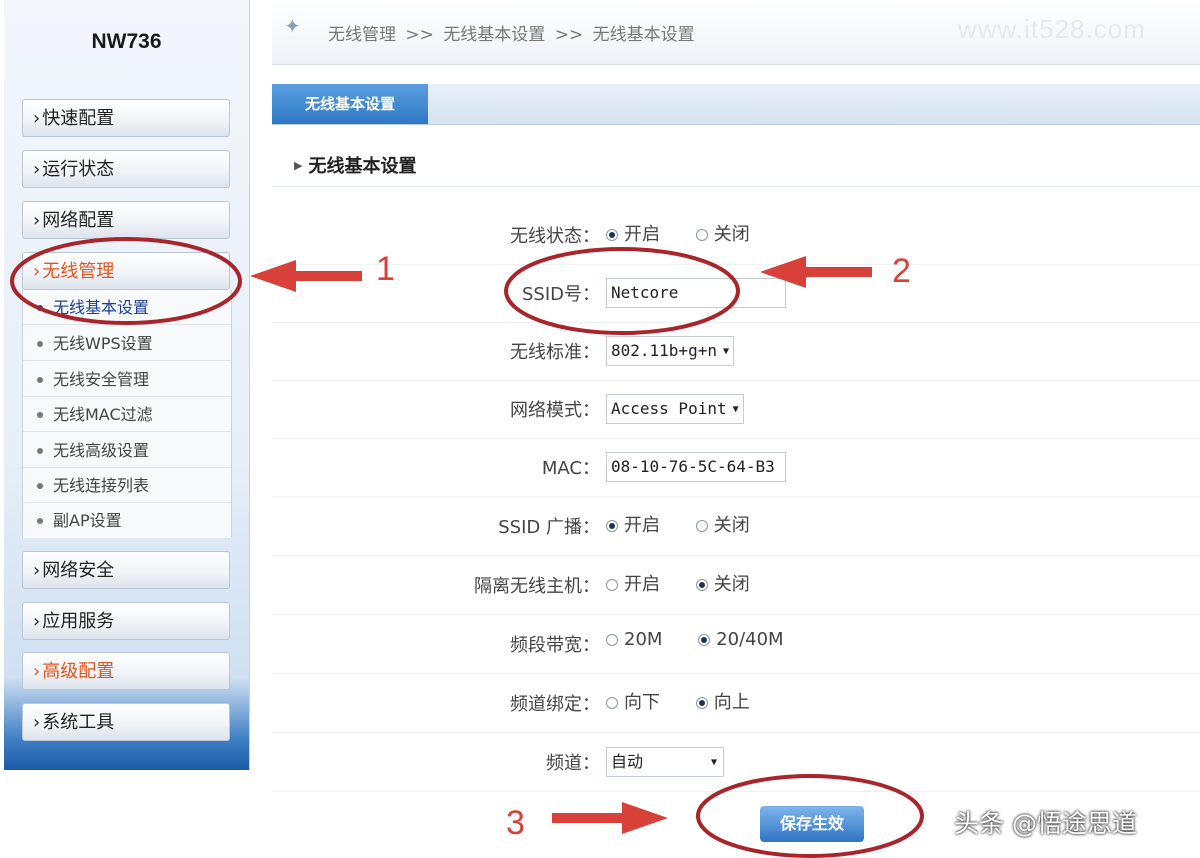 The height and width of the screenshot is (858, 1200). What do you see at coordinates (1045, 823) in the screenshot?
I see `author-watermark: 头条 @悟途思道` at bounding box center [1045, 823].